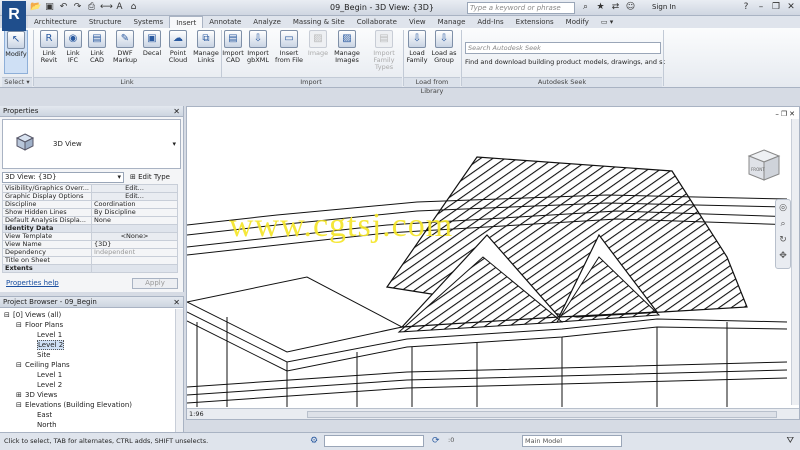 The image size is (800, 450). I want to click on sync-icon: ⟳, so click(436, 441).